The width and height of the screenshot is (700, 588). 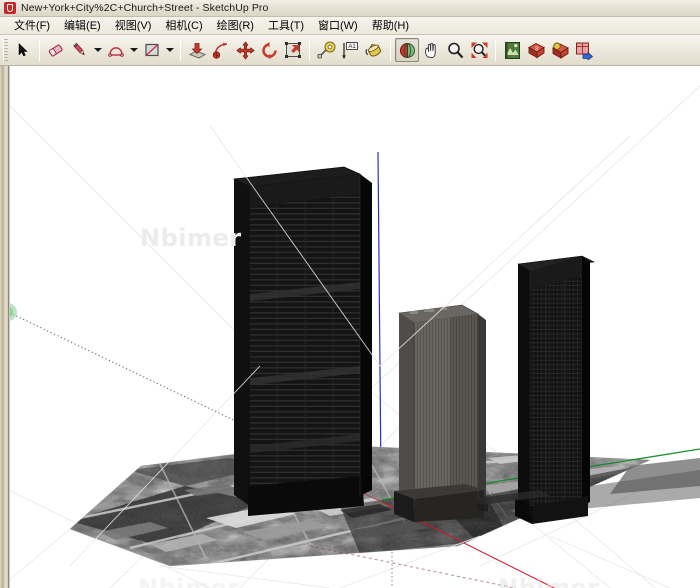 I want to click on tower-left-black, so click(x=302, y=341).